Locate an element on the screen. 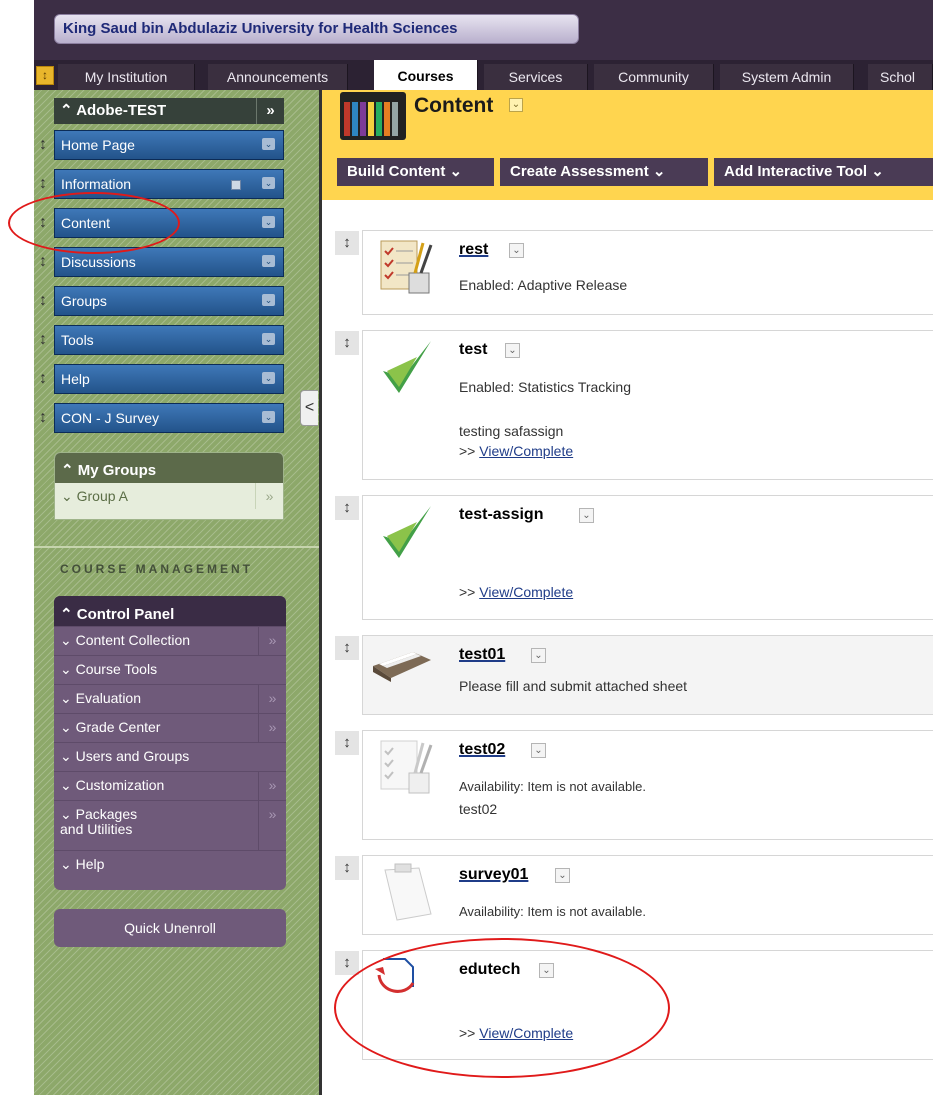  cp-item-label: Users and Groups is located at coordinates (133, 756).